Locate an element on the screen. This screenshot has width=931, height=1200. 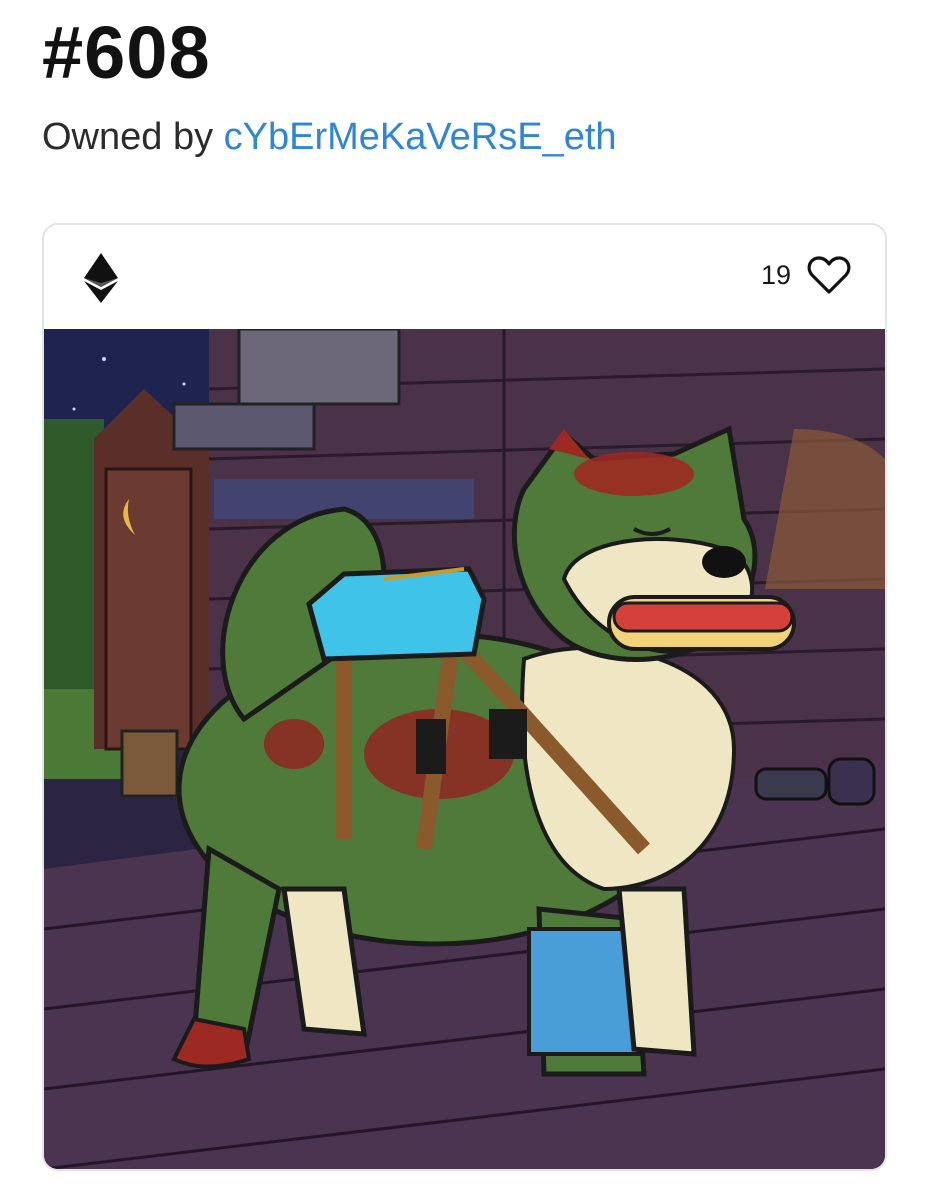
card-header: 19 is located at coordinates (464, 277).